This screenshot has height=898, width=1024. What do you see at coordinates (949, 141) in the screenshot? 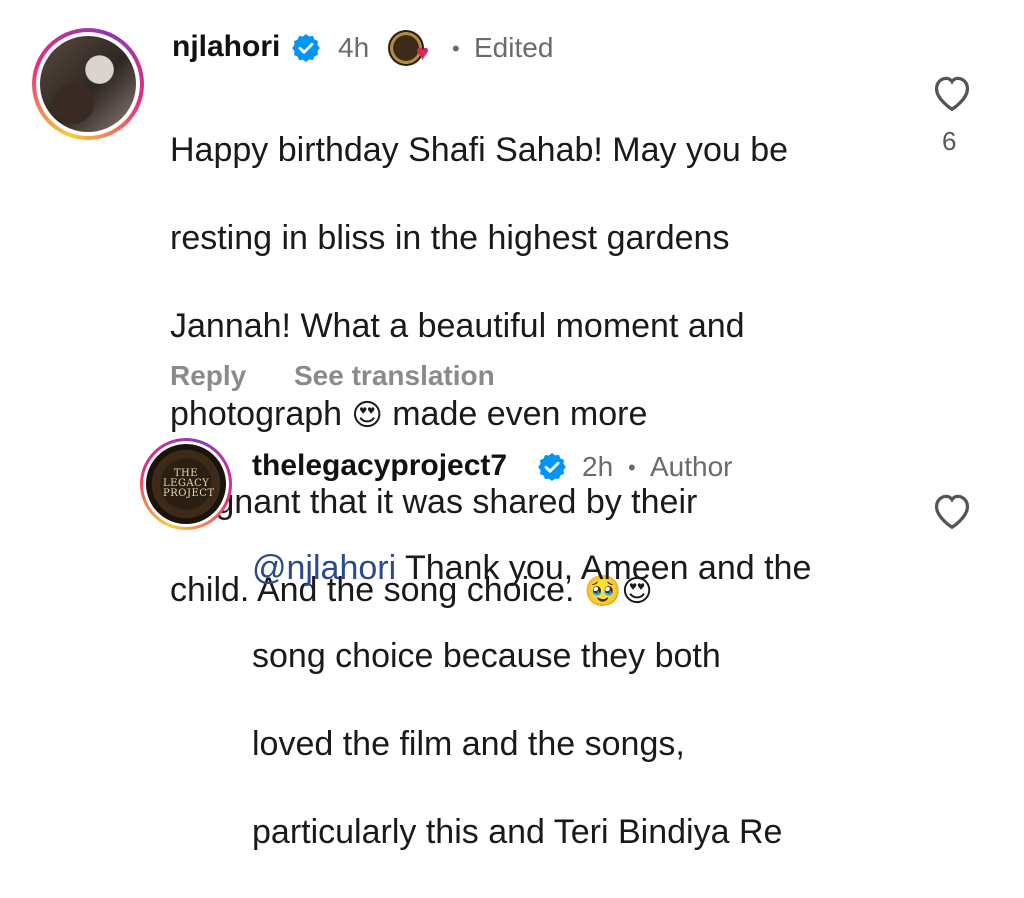
I see `like-count: 6` at bounding box center [949, 141].